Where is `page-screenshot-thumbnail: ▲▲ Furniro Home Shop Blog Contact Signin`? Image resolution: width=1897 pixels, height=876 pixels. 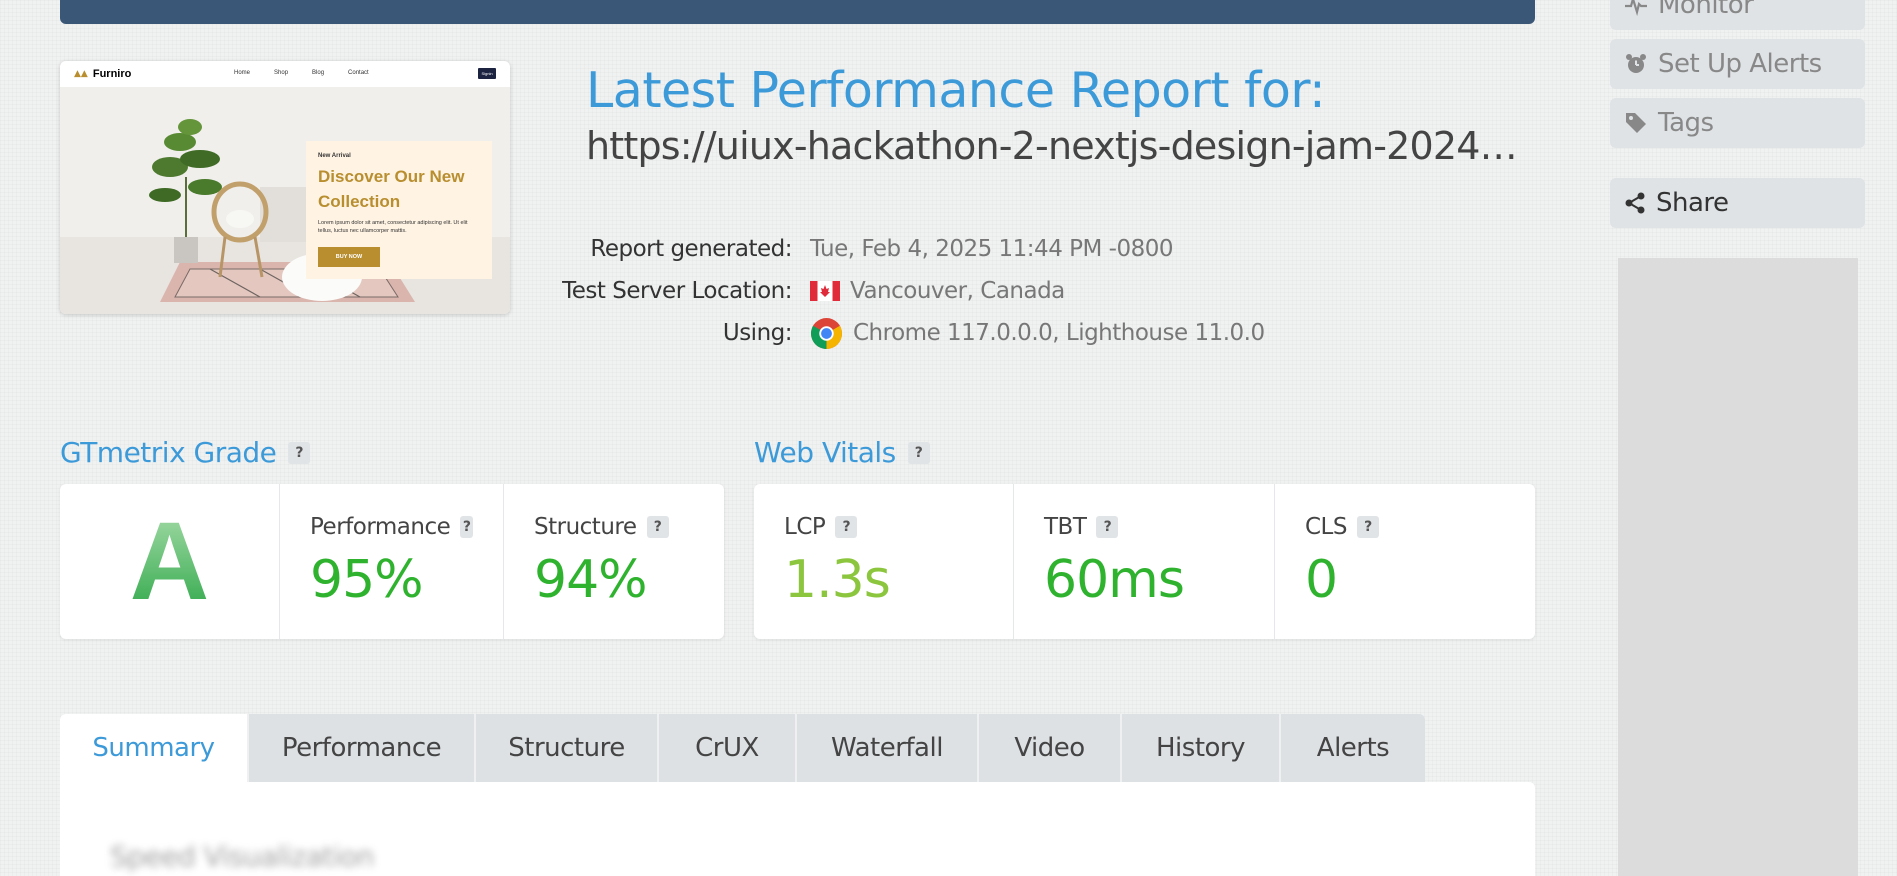 page-screenshot-thumbnail: ▲▲ Furniro Home Shop Blog Contact Signin is located at coordinates (285, 187).